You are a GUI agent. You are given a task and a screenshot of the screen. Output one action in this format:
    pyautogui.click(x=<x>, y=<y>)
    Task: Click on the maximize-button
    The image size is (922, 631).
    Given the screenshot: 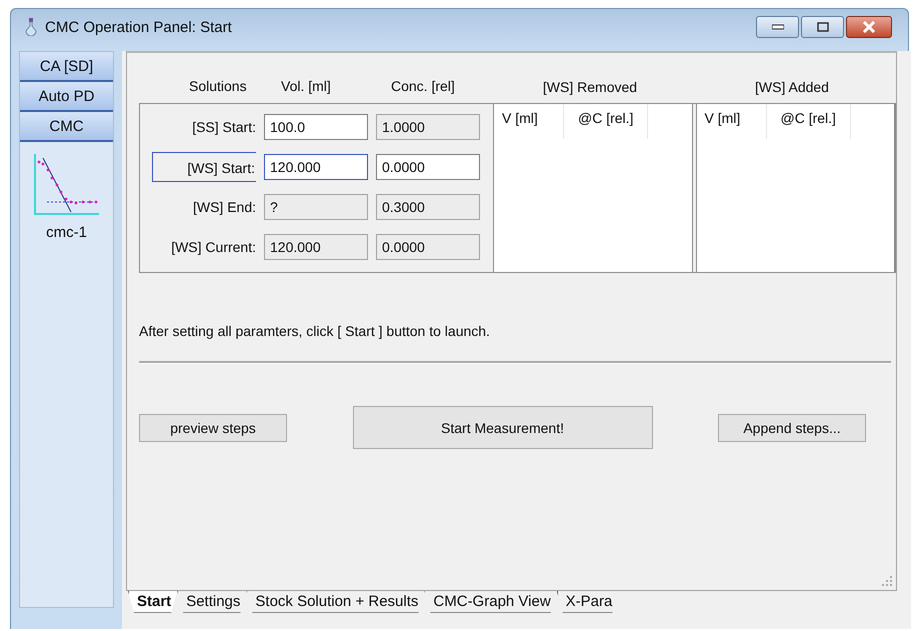 What is the action you would take?
    pyautogui.click(x=822, y=27)
    